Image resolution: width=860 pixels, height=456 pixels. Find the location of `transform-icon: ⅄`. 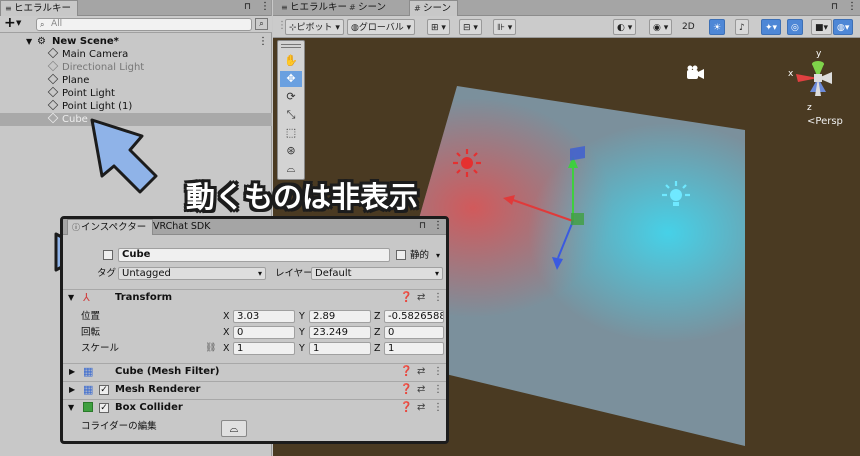

transform-icon: ⅄ is located at coordinates (86, 297).